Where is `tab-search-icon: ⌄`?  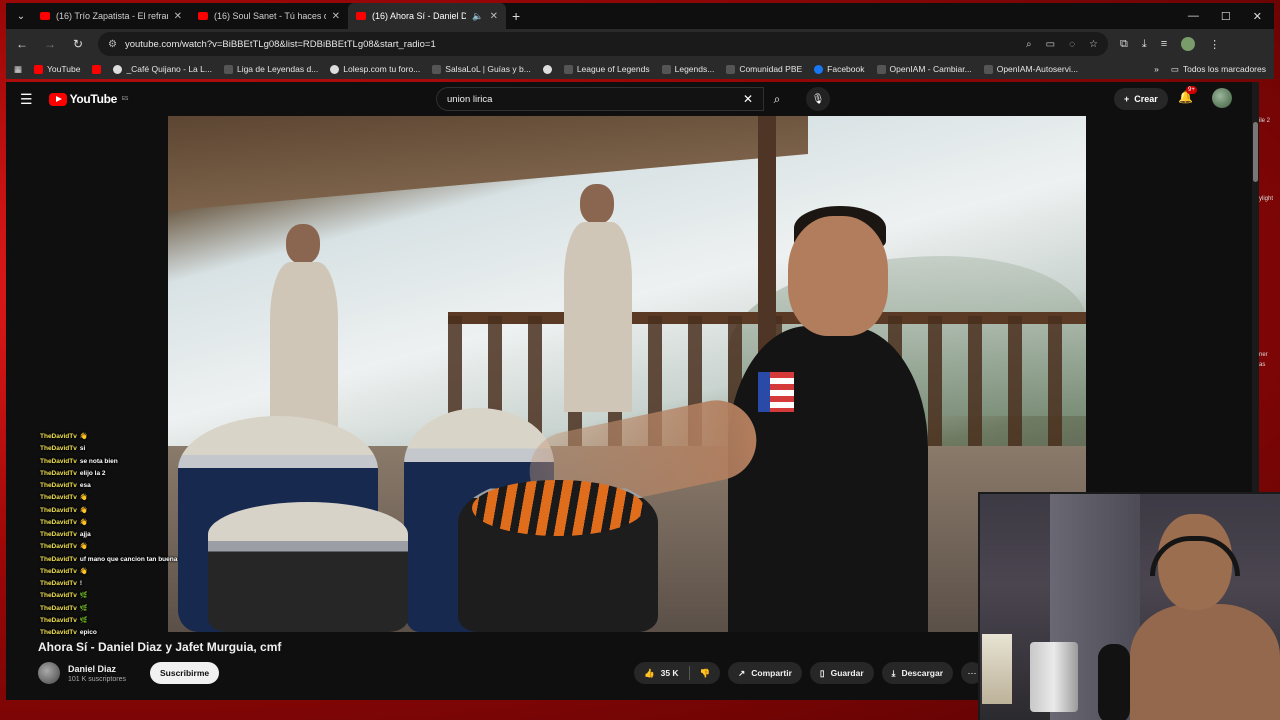
tab-search-icon: ⌄ is located at coordinates (21, 16).